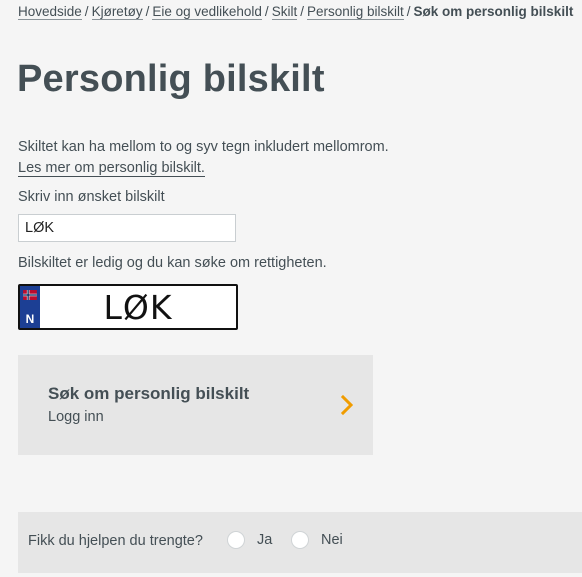 The width and height of the screenshot is (582, 577). What do you see at coordinates (138, 307) in the screenshot?
I see `plate-characters: LØK` at bounding box center [138, 307].